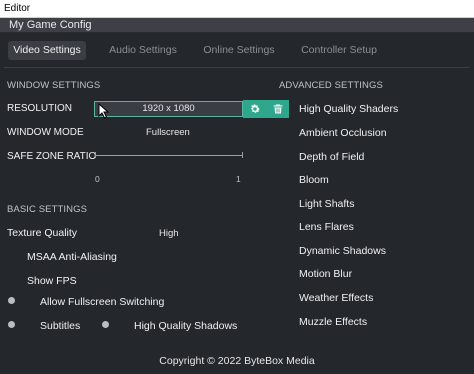 Image resolution: width=474 pixels, height=374 pixels. I want to click on delete-button, so click(277, 109).